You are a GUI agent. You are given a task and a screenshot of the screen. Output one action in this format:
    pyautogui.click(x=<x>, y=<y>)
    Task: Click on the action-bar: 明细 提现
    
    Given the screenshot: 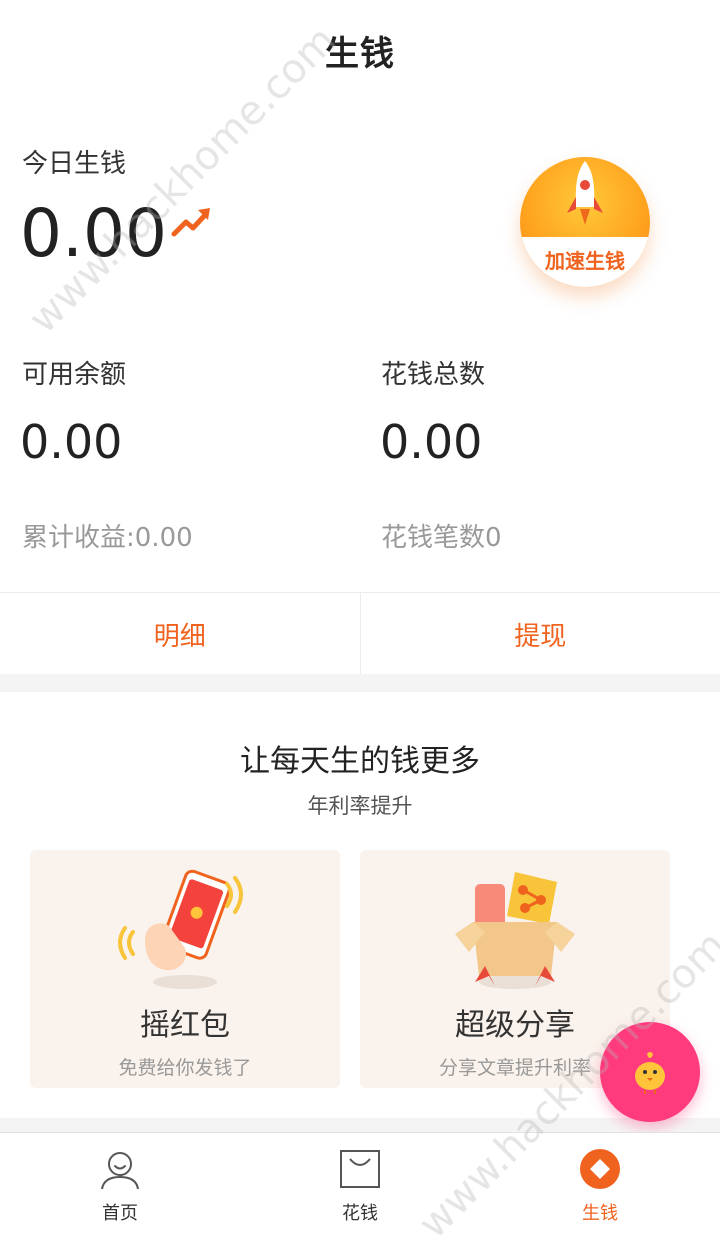 What is the action you would take?
    pyautogui.click(x=360, y=633)
    